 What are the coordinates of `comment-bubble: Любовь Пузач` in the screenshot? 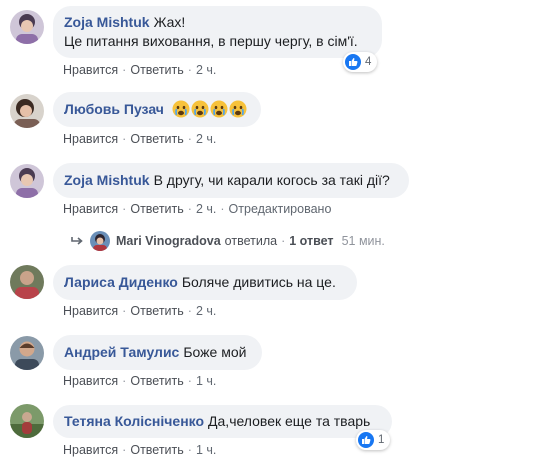 It's located at (157, 109).